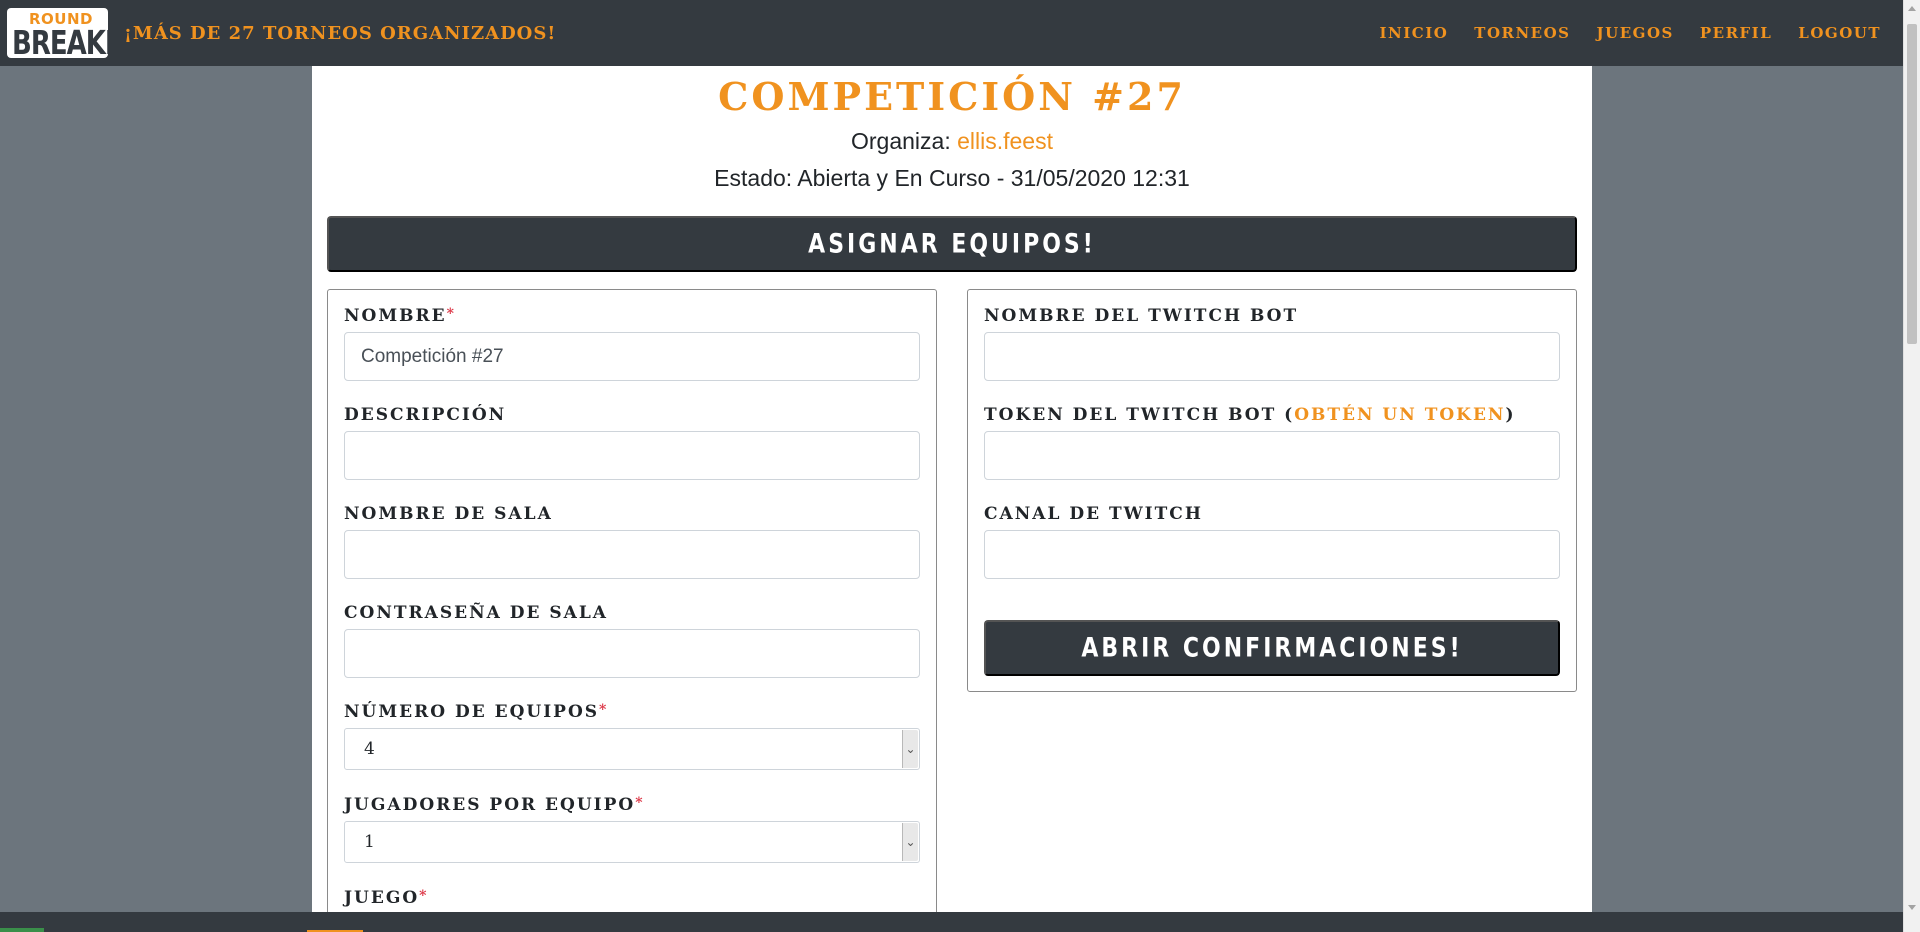  Describe the element at coordinates (952, 141) in the screenshot. I see `organizer-line: Organiza: ellis.feest` at that location.